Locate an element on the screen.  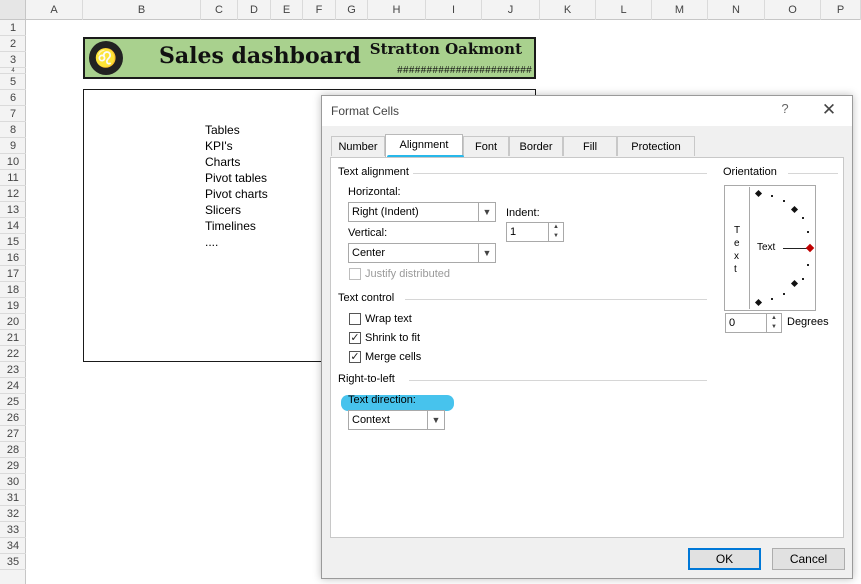
degrees-spinner: 0 ▲ ▼ is located at coordinates (753, 323).